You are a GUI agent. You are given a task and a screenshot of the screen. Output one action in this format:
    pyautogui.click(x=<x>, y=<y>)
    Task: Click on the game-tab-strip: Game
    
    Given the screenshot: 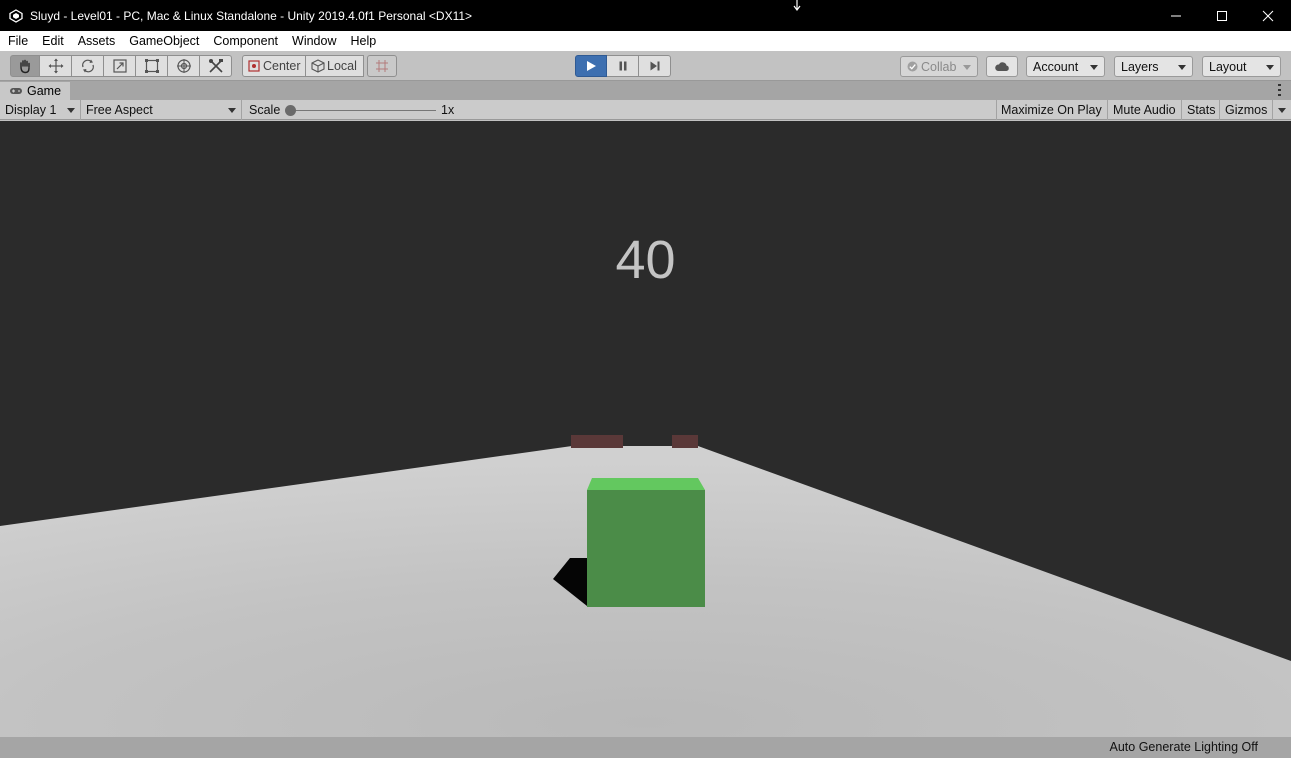 What is the action you would take?
    pyautogui.click(x=645, y=90)
    